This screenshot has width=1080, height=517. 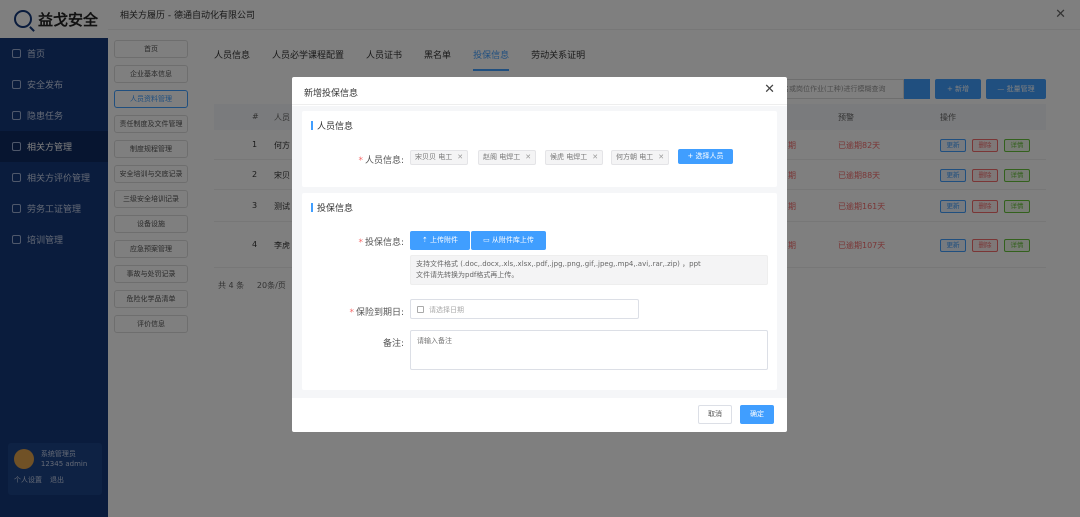 What do you see at coordinates (487, 240) in the screenshot?
I see `folder-icon: ▭` at bounding box center [487, 240].